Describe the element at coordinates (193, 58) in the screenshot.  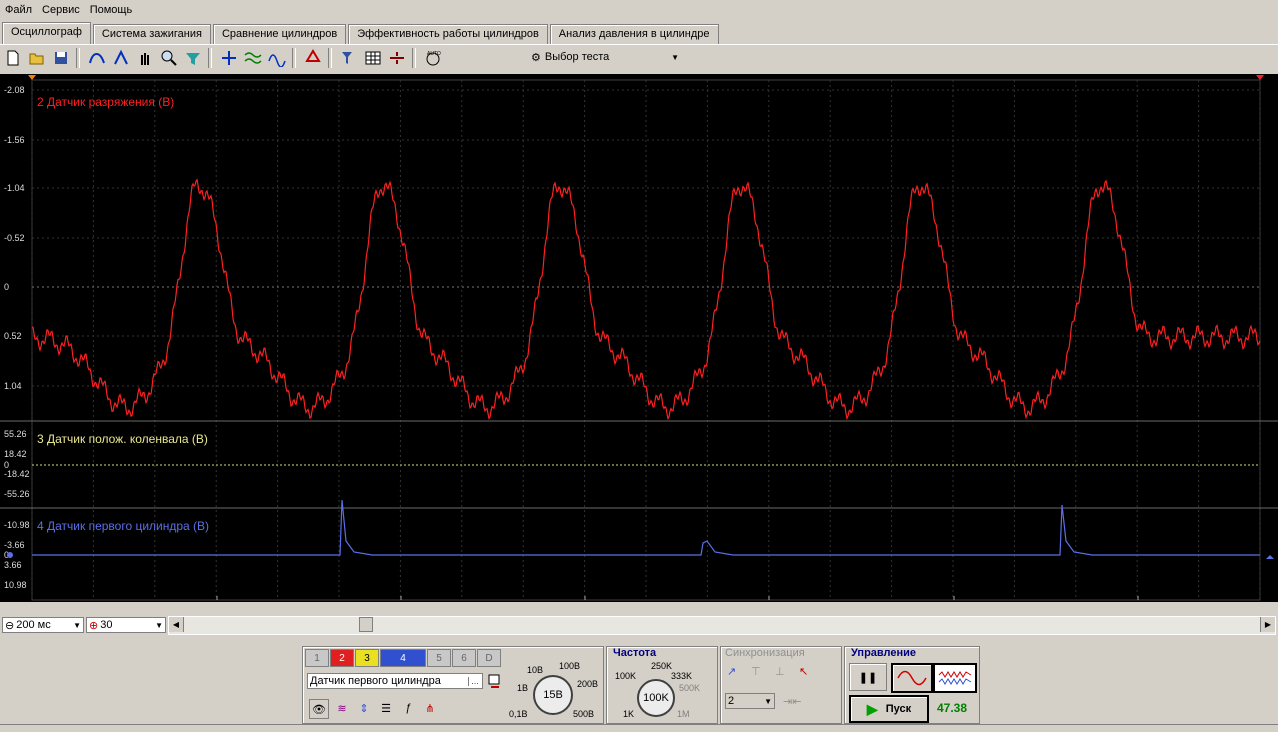
I see `filter-icon` at that location.